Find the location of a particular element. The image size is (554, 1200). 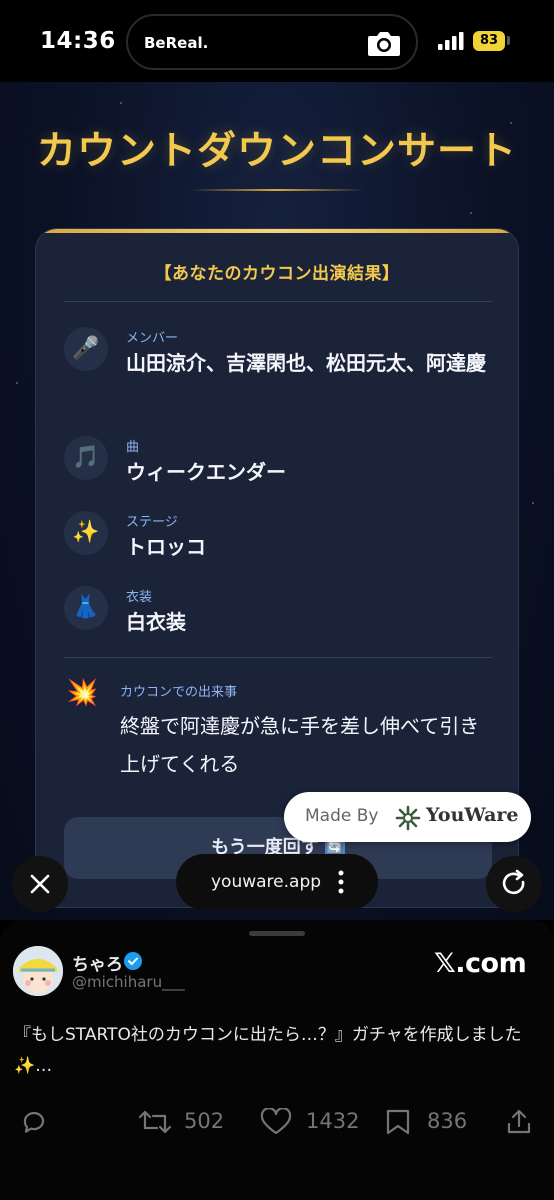

reload-icon is located at coordinates (513, 882).